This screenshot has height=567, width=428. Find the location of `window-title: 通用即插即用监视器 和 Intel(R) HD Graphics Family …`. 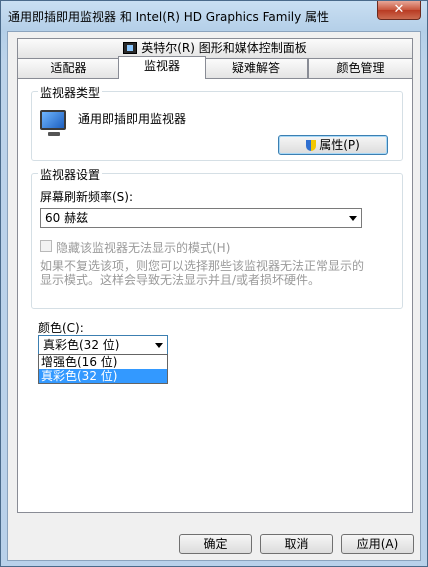

window-title: 通用即插即用监视器 和 Intel(R) HD Graphics Family … is located at coordinates (169, 17).